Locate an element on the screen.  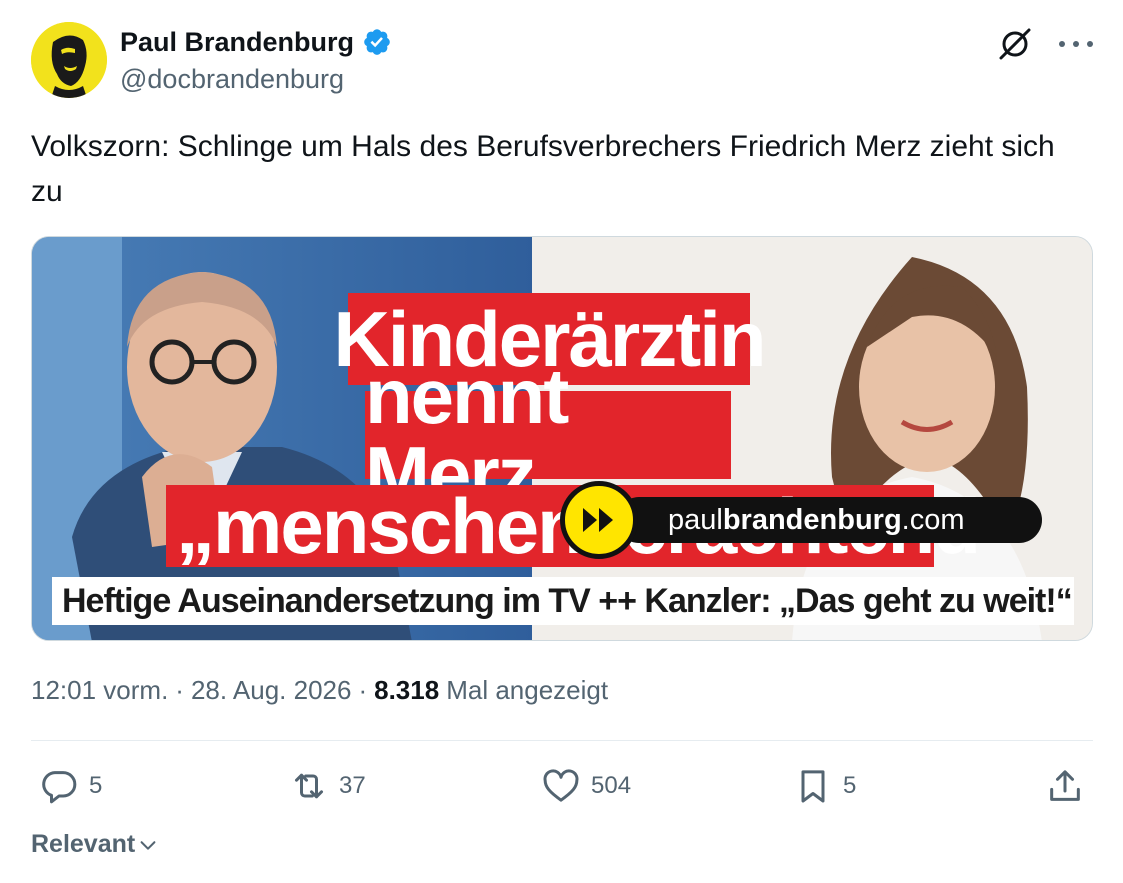
tweet-date: 28. Aug. 2026 is located at coordinates (271, 690).